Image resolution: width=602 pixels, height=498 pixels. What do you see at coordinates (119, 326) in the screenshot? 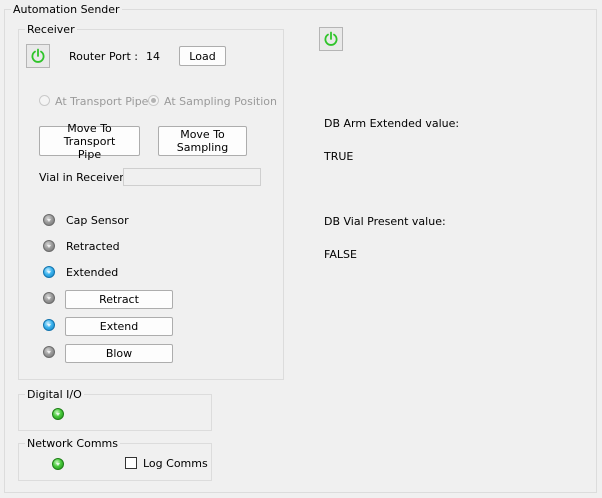
I see `extend-button: Extend` at bounding box center [119, 326].